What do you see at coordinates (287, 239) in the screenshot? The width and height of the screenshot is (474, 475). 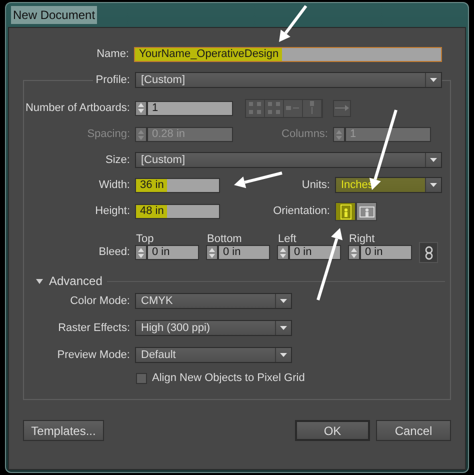 I see `column-label: Left` at bounding box center [287, 239].